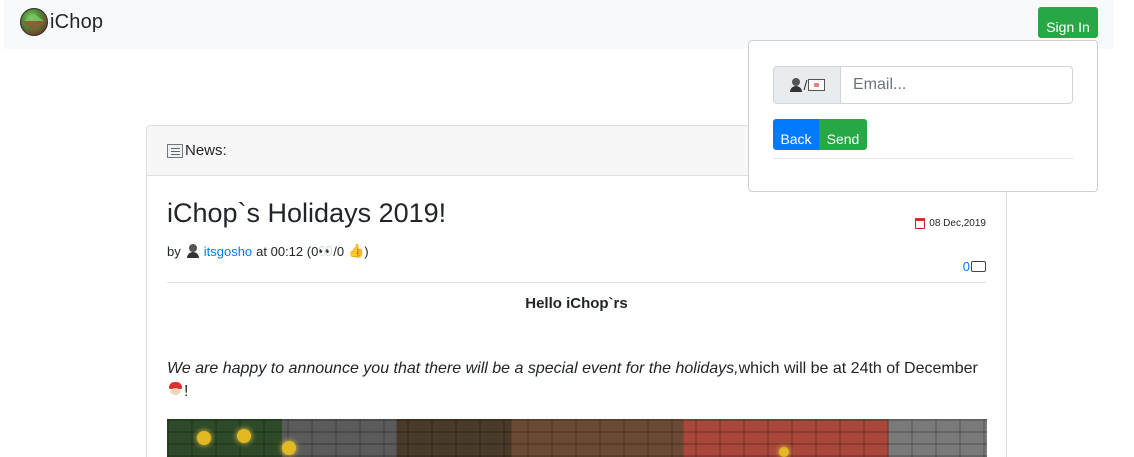 The image size is (1134, 457). I want to click on ichop-logo-icon, so click(34, 22).